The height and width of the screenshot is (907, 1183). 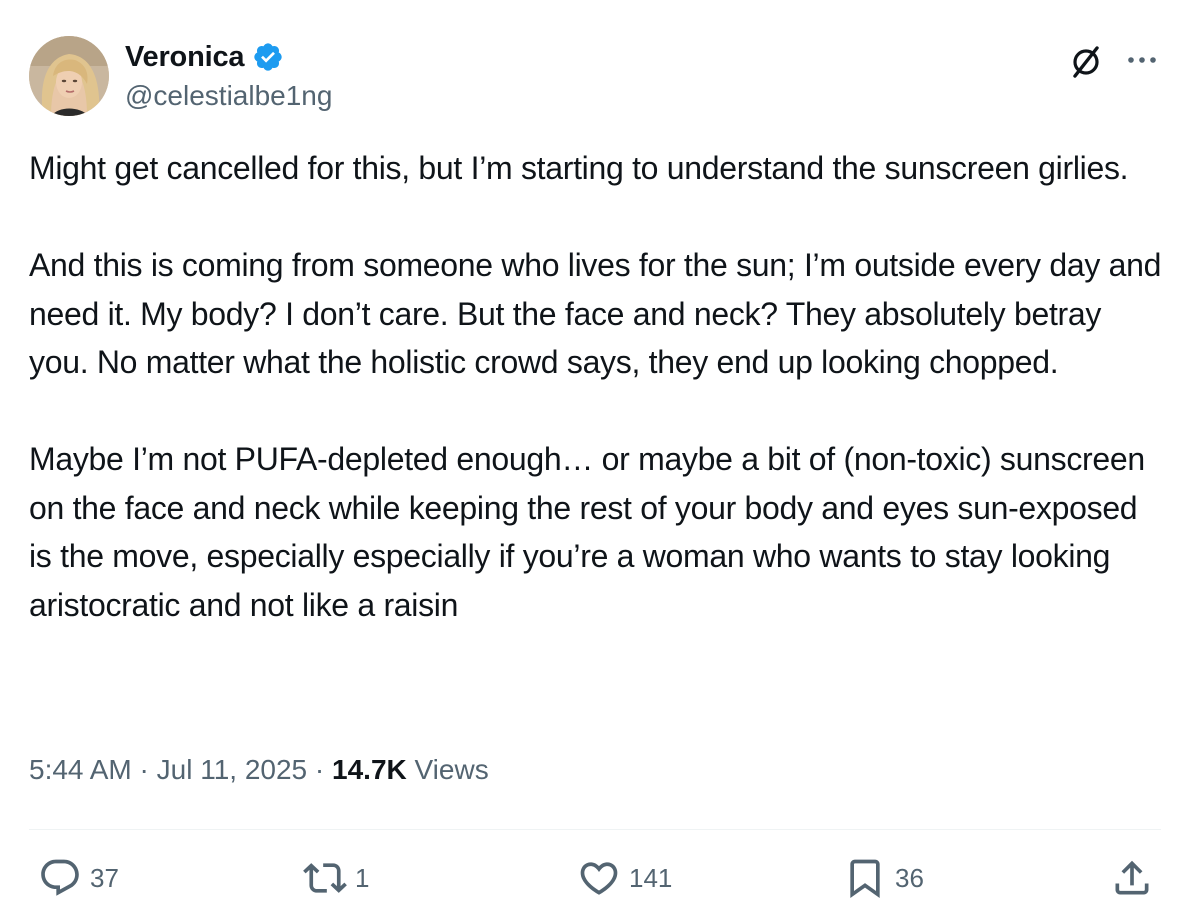 I want to click on verified-badge-icon, so click(x=268, y=57).